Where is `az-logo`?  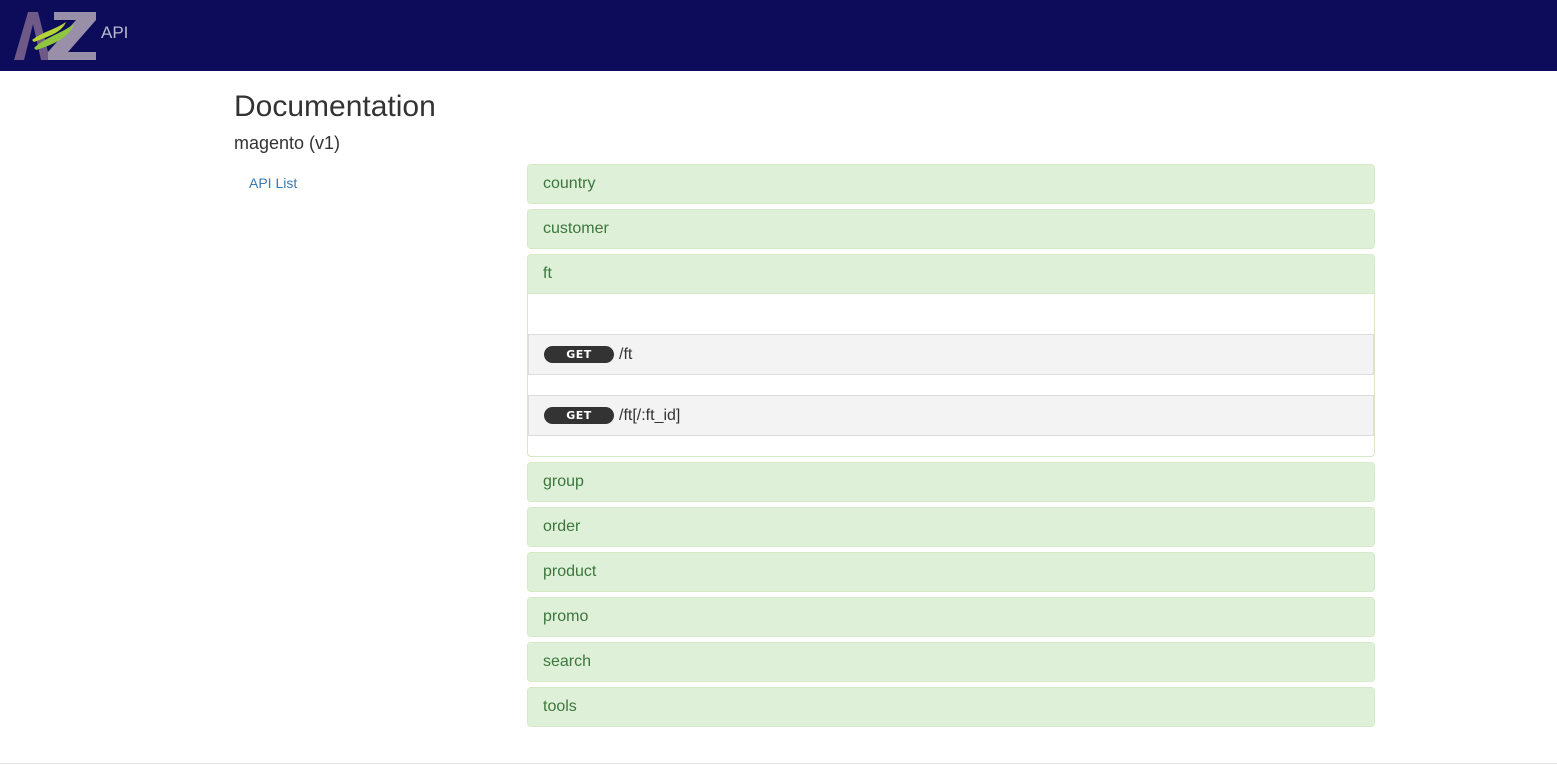
az-logo is located at coordinates (56, 36).